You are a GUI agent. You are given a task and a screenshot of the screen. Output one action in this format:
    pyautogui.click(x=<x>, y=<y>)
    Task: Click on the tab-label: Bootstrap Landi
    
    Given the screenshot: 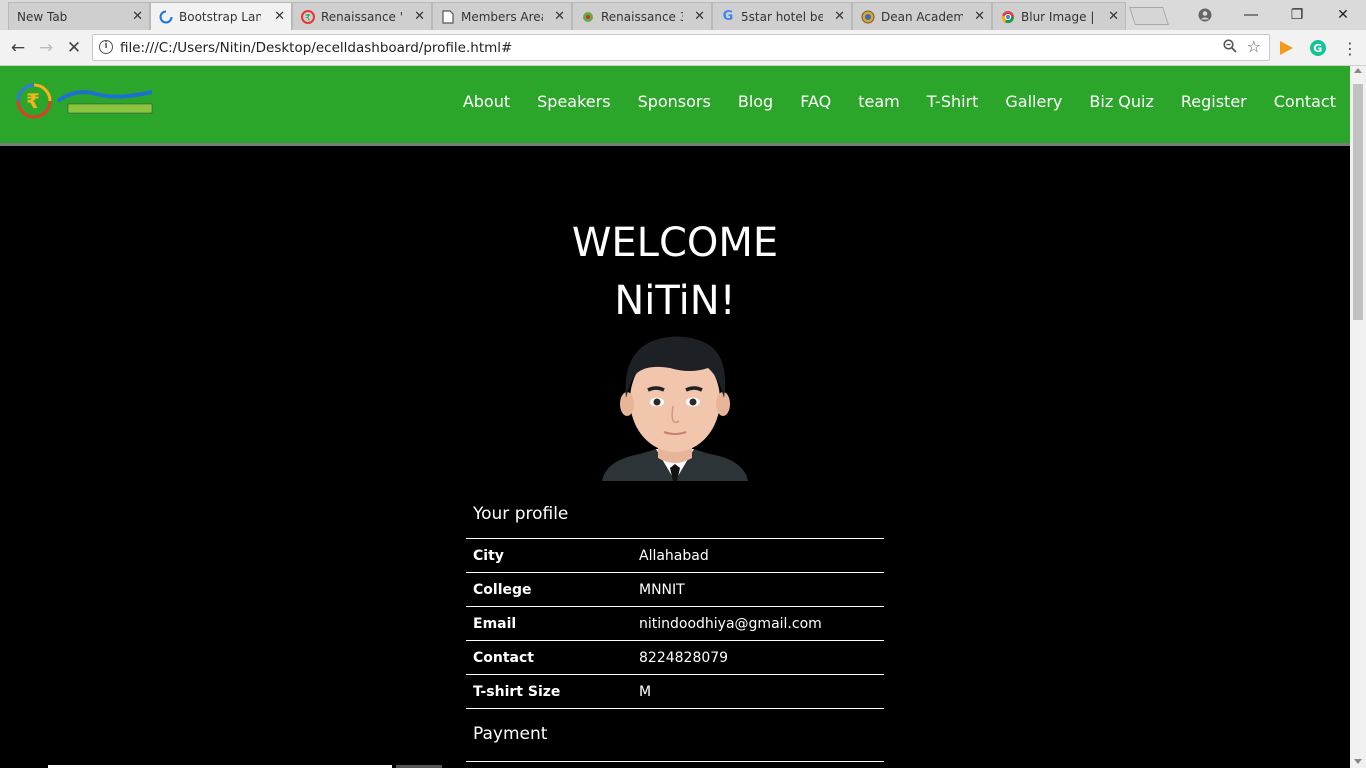 What is the action you would take?
    pyautogui.click(x=220, y=16)
    